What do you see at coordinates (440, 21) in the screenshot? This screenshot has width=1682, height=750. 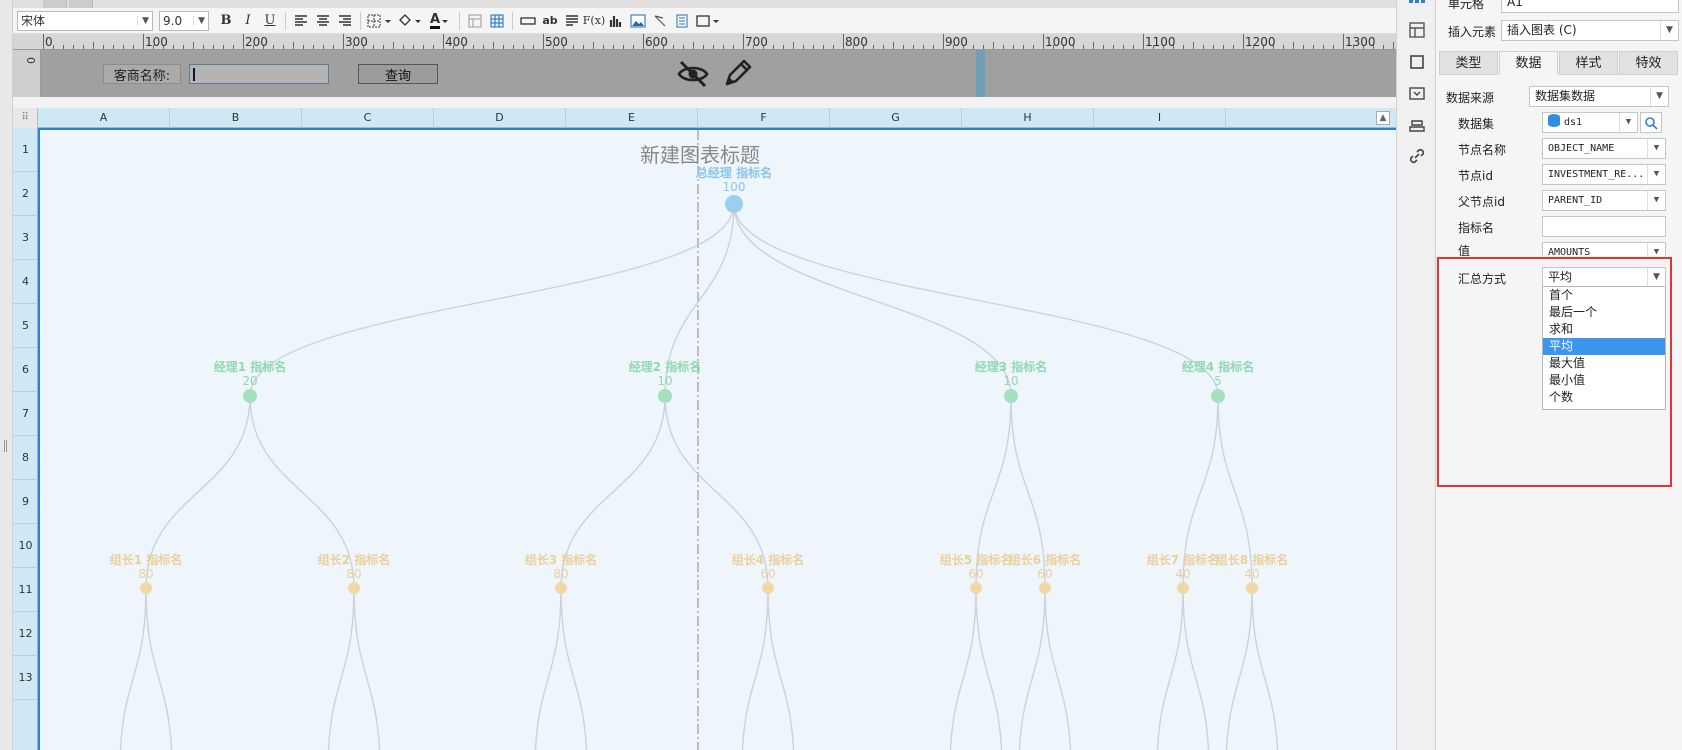 I see `font-color-button: A` at bounding box center [440, 21].